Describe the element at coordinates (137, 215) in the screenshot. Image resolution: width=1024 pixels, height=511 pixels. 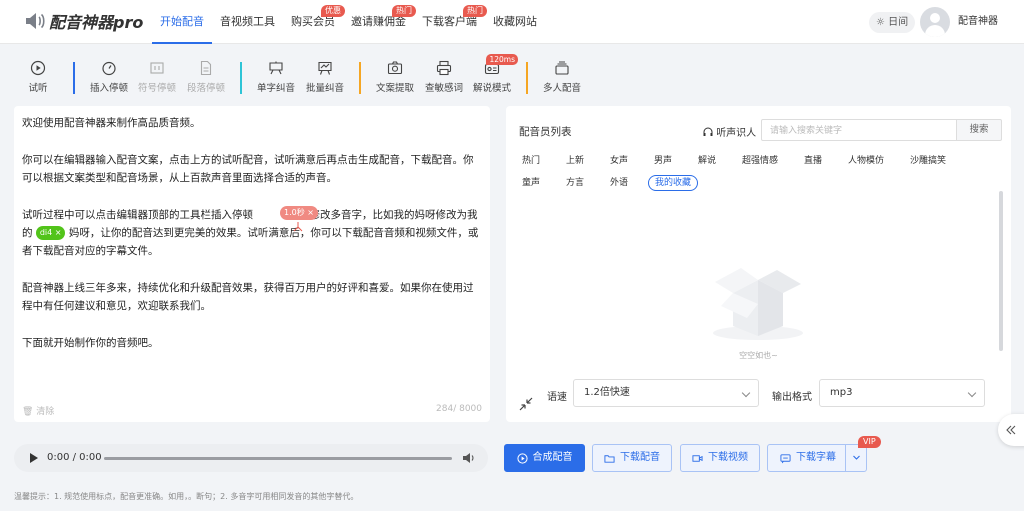
I see `editor-text-segment: 试听过程中可以点击编辑器顶部的工具栏插入停顿` at that location.